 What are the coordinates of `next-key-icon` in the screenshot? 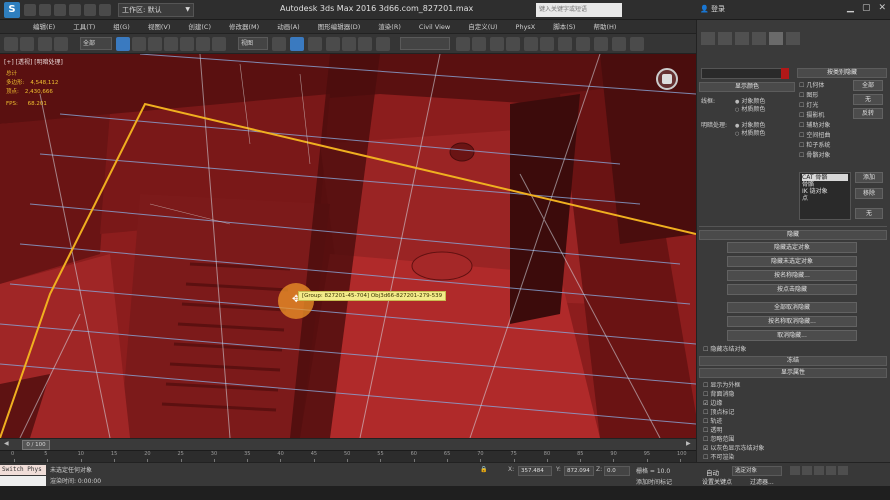 It's located at (831, 470).